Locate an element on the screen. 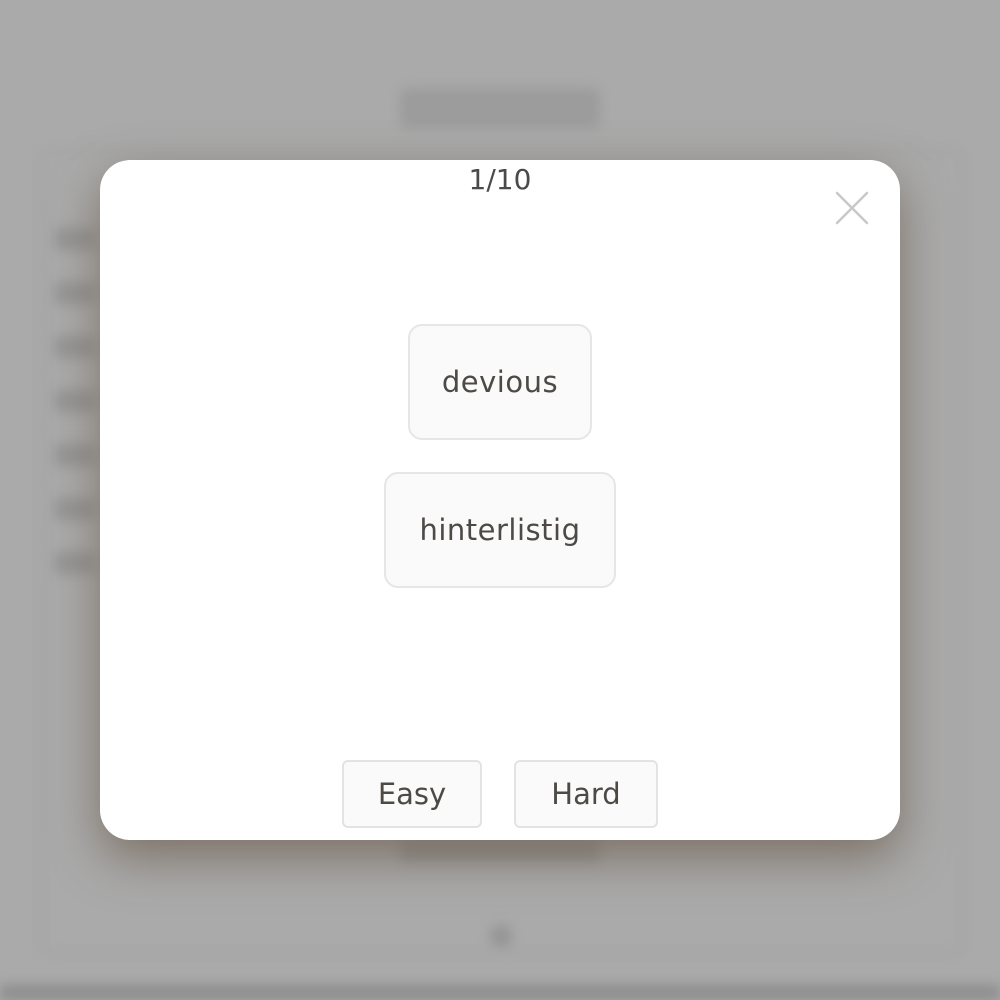 This screenshot has height=1000, width=1000. close-icon is located at coordinates (852, 208).